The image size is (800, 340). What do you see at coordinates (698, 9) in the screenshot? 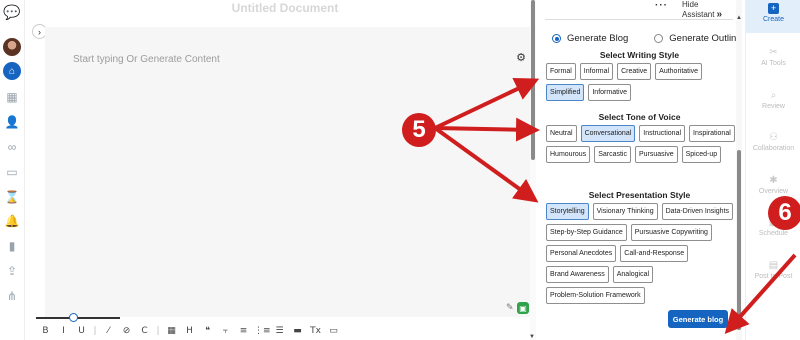
I see `hide-assistant-label: Hide Assistant` at bounding box center [698, 9].